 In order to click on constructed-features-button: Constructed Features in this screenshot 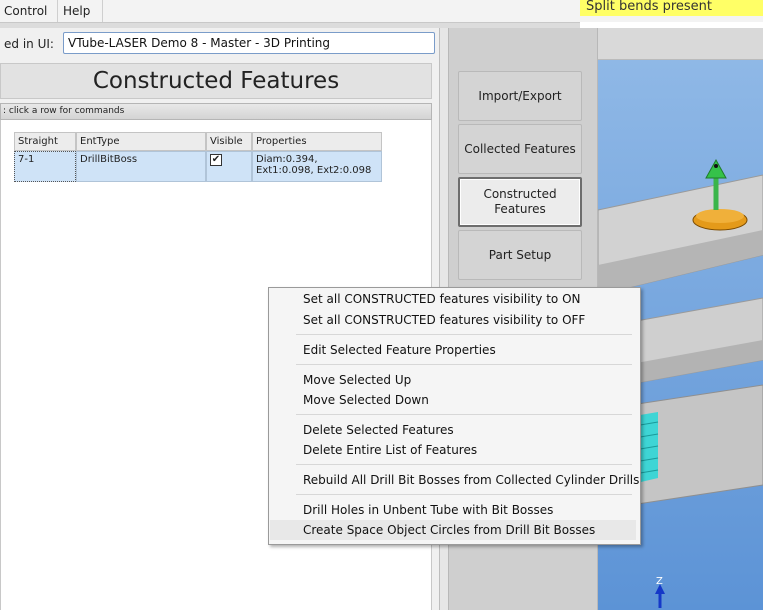, I will do `click(520, 202)`.